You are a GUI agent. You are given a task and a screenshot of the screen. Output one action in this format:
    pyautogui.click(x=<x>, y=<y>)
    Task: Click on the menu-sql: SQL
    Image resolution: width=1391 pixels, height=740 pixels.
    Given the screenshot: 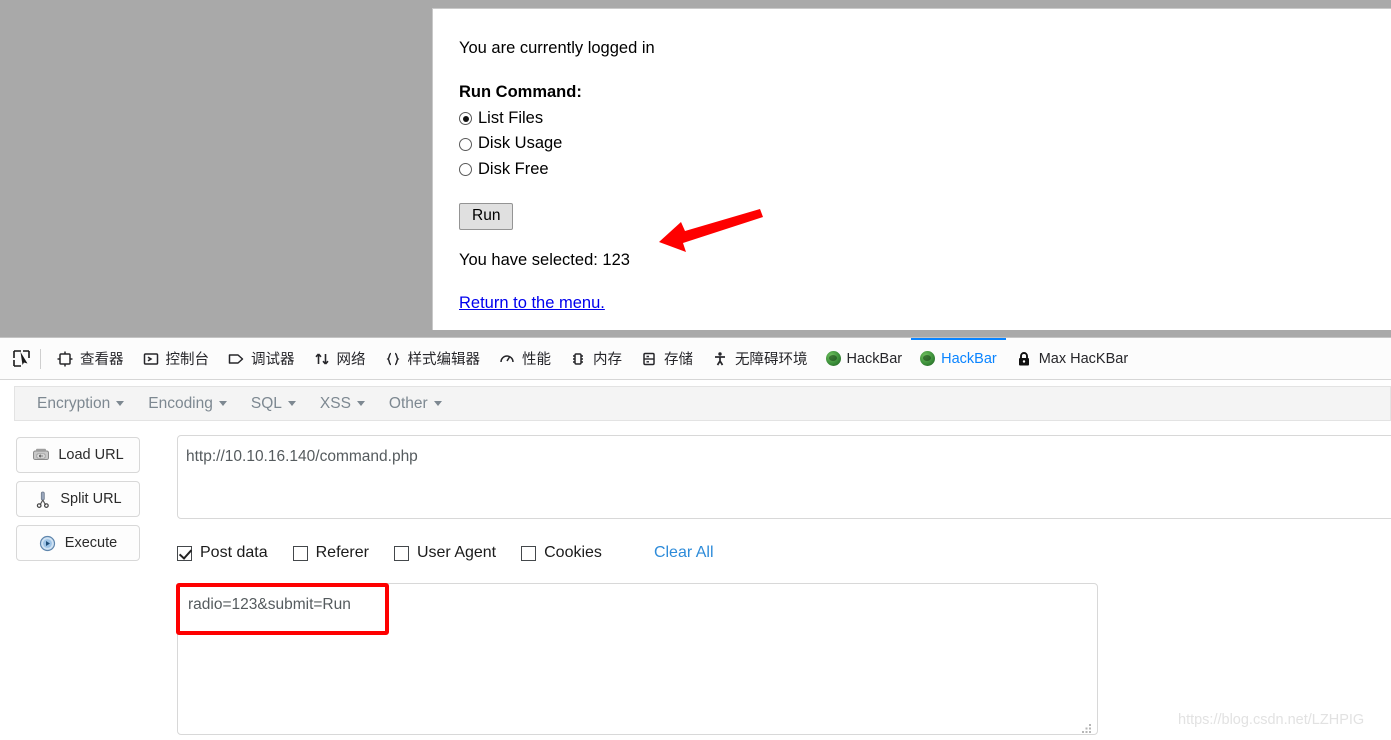 What is the action you would take?
    pyautogui.click(x=273, y=404)
    